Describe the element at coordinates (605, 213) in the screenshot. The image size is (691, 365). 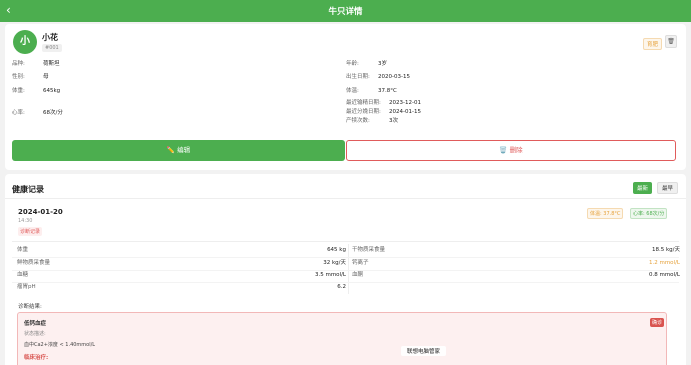
I see `temperature-badge: 体温: 37.8°C` at that location.